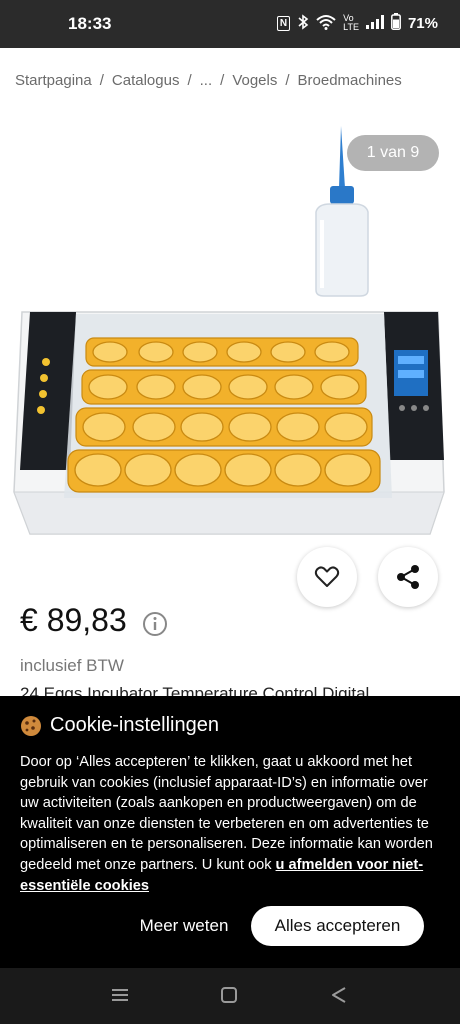 The height and width of the screenshot is (1024, 460). I want to click on info-icon, so click(155, 624).